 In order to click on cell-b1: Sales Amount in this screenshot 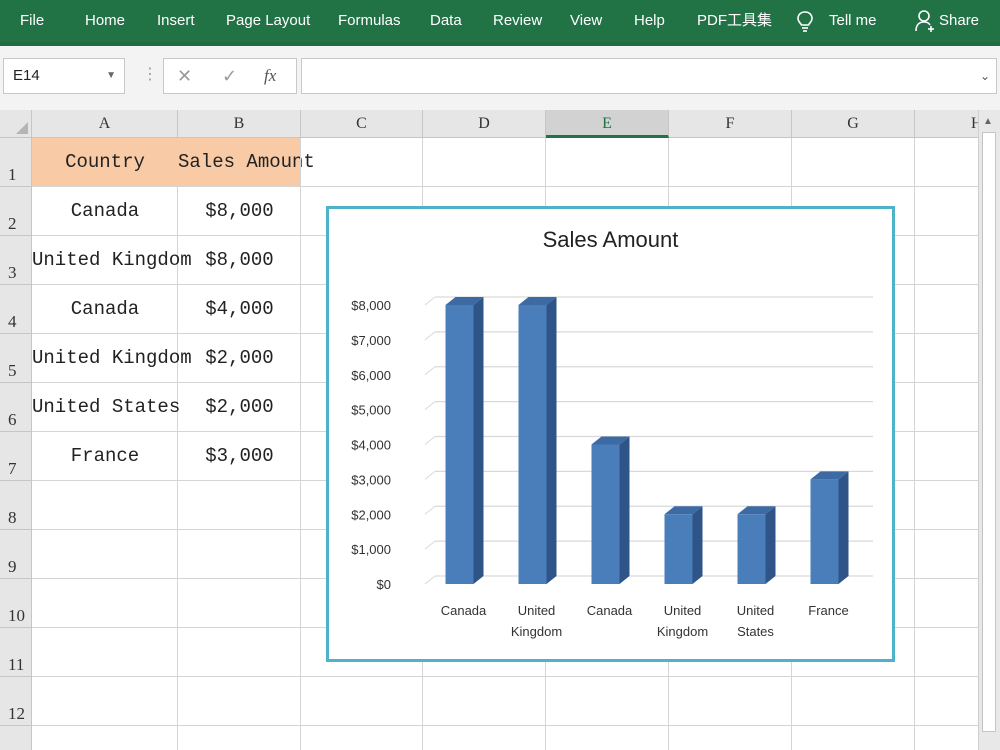, I will do `click(246, 162)`.